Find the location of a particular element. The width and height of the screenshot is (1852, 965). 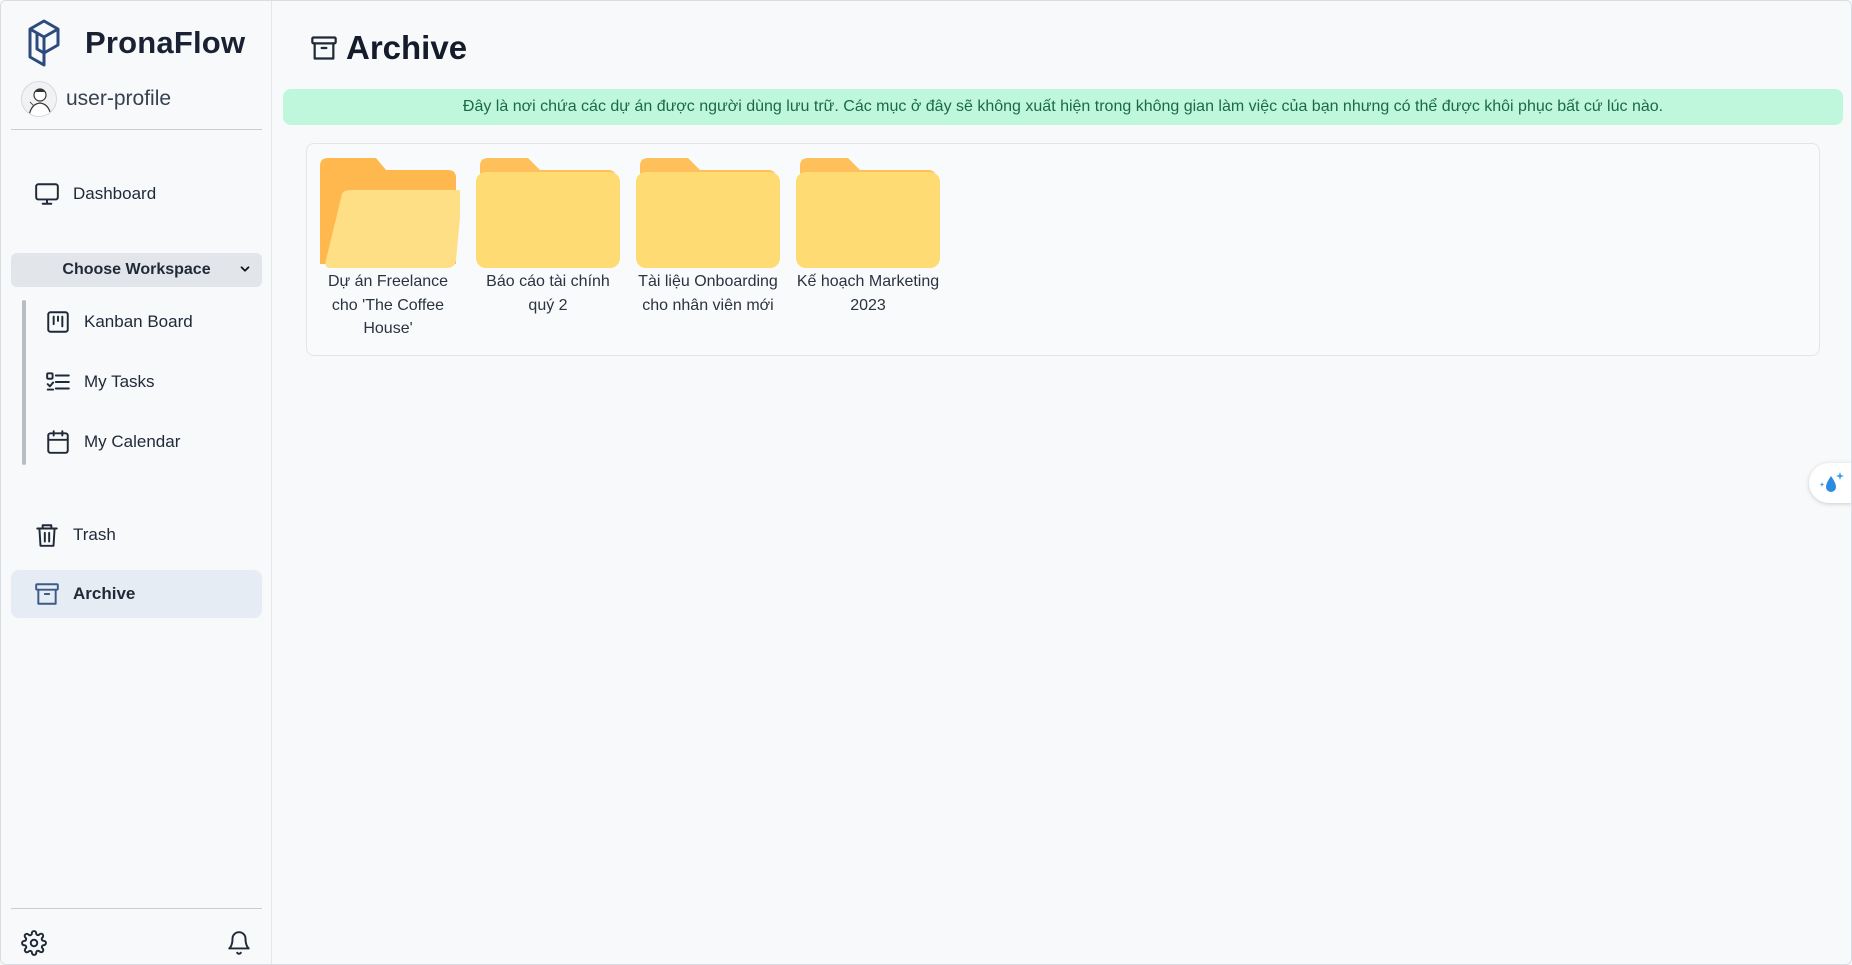

sidebar-item-trash: Trash is located at coordinates (136, 535).